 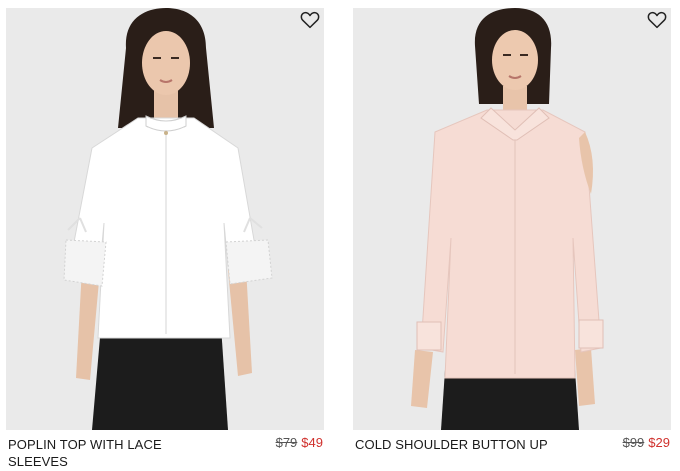 I want to click on product-info: COLD SHOULDER BUTTON UP $99 $29, so click(x=512, y=452).